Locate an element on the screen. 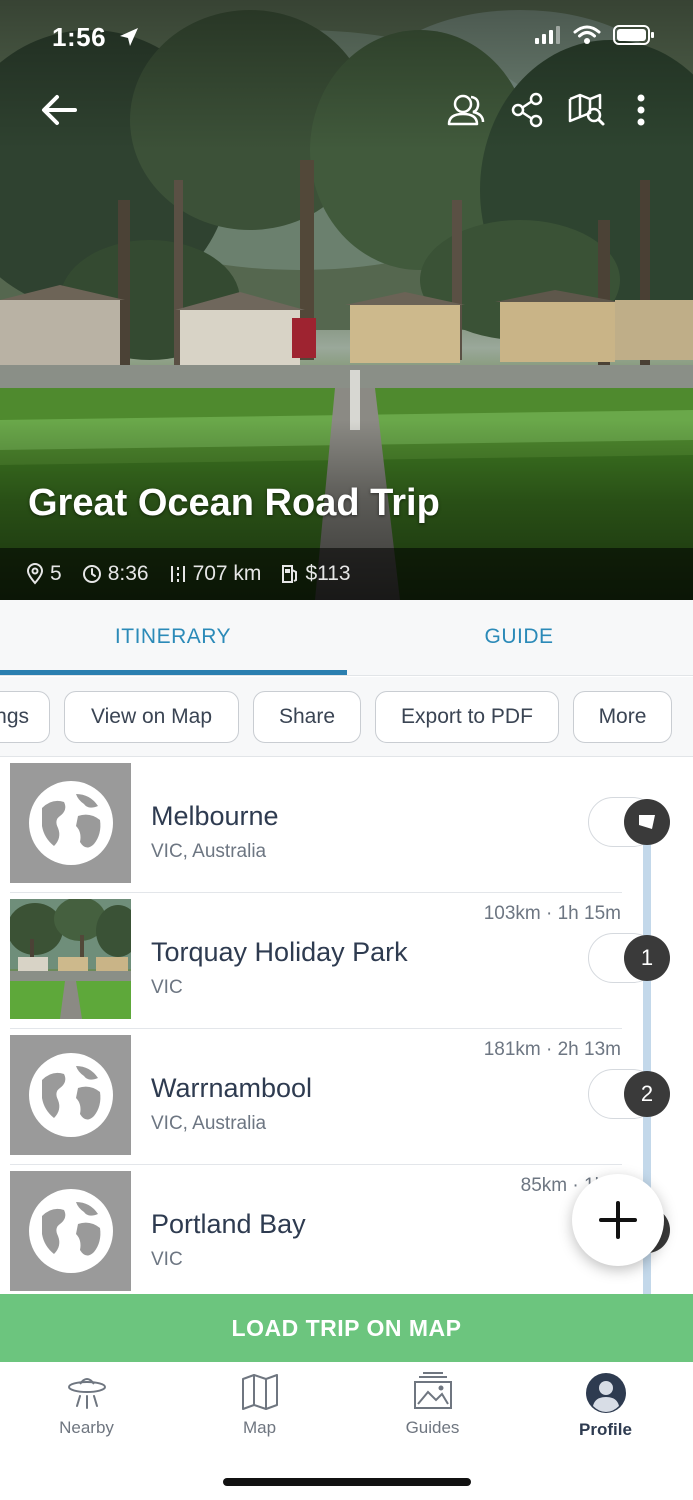  more-vertical-icon is located at coordinates (641, 110).